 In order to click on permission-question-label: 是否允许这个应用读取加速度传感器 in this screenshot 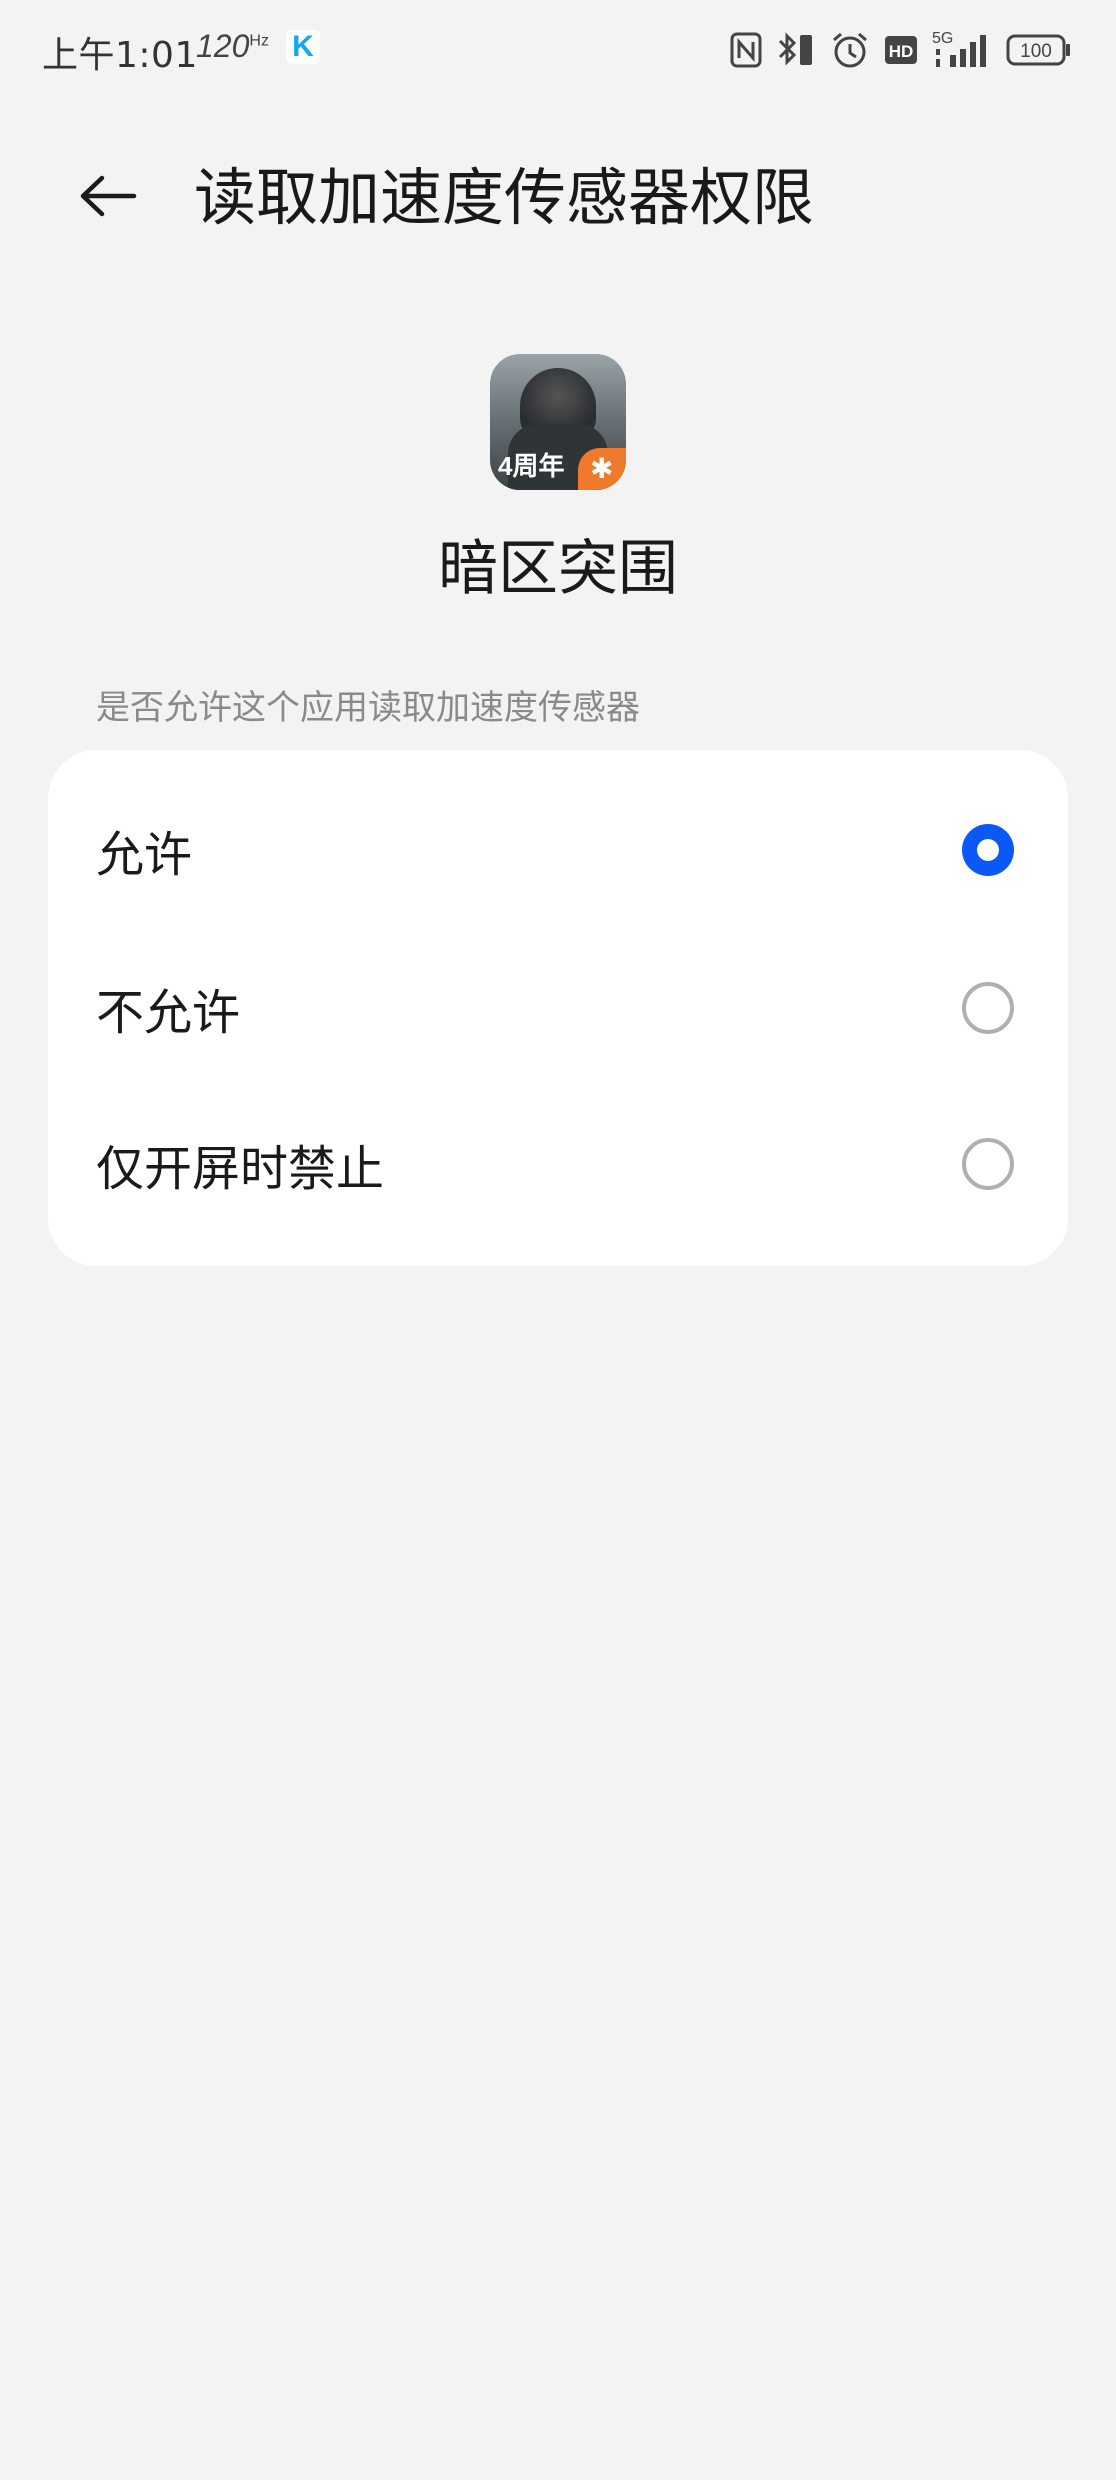, I will do `click(368, 708)`.